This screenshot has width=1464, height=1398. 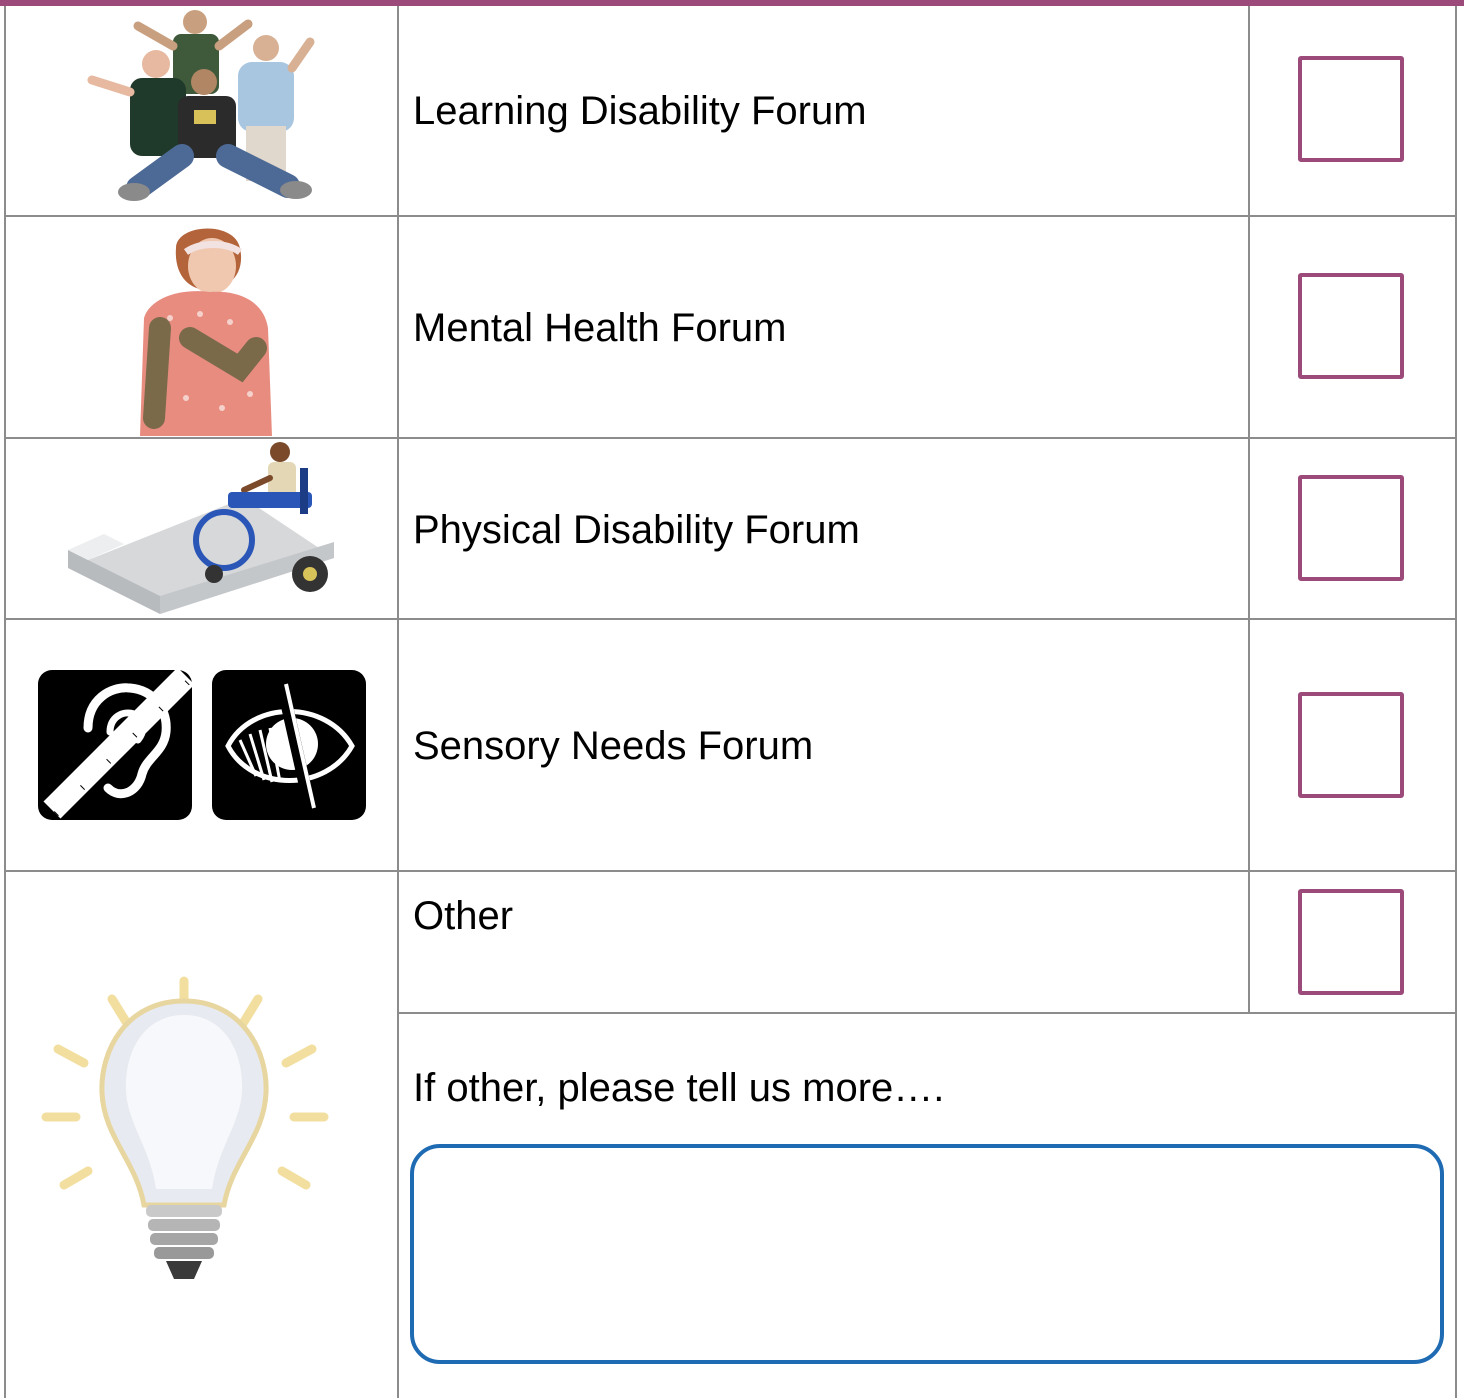 What do you see at coordinates (115, 745) in the screenshot?
I see `hearing-impairment-icon` at bounding box center [115, 745].